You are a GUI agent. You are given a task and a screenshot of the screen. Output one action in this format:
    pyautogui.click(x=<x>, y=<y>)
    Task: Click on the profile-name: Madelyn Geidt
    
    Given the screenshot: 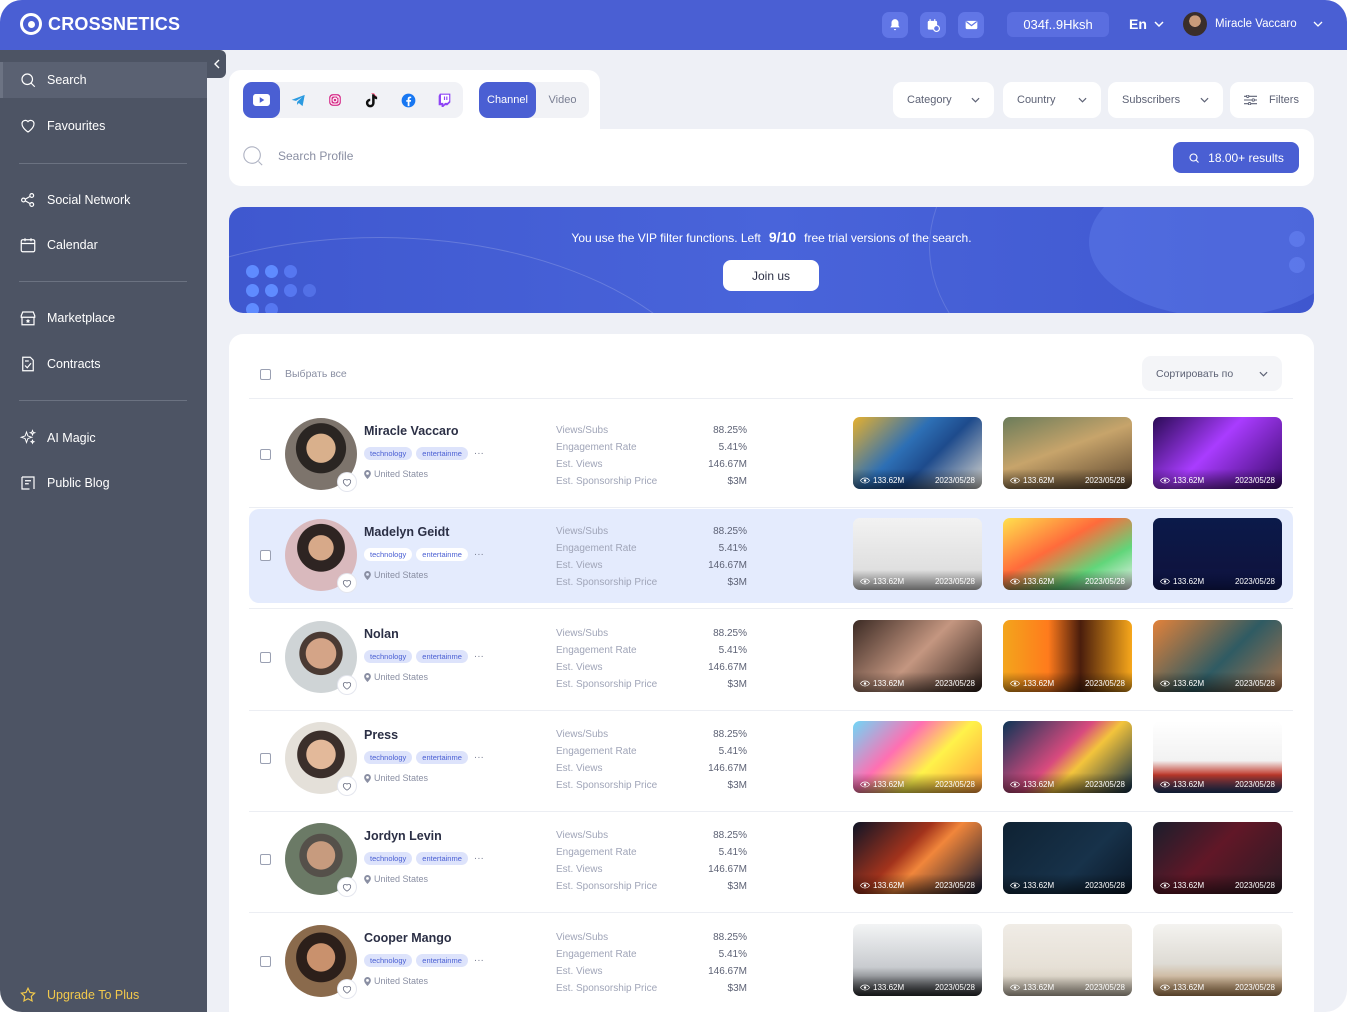 What is the action you would take?
    pyautogui.click(x=406, y=532)
    